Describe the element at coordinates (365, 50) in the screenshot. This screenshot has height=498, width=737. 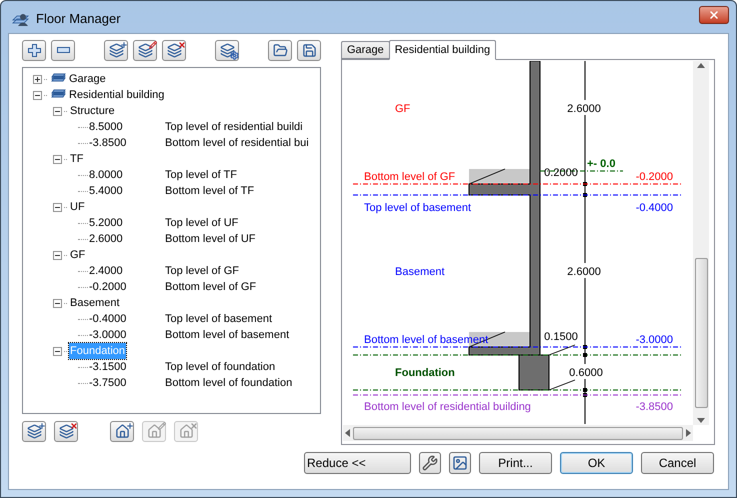
I see `tab: Garage` at that location.